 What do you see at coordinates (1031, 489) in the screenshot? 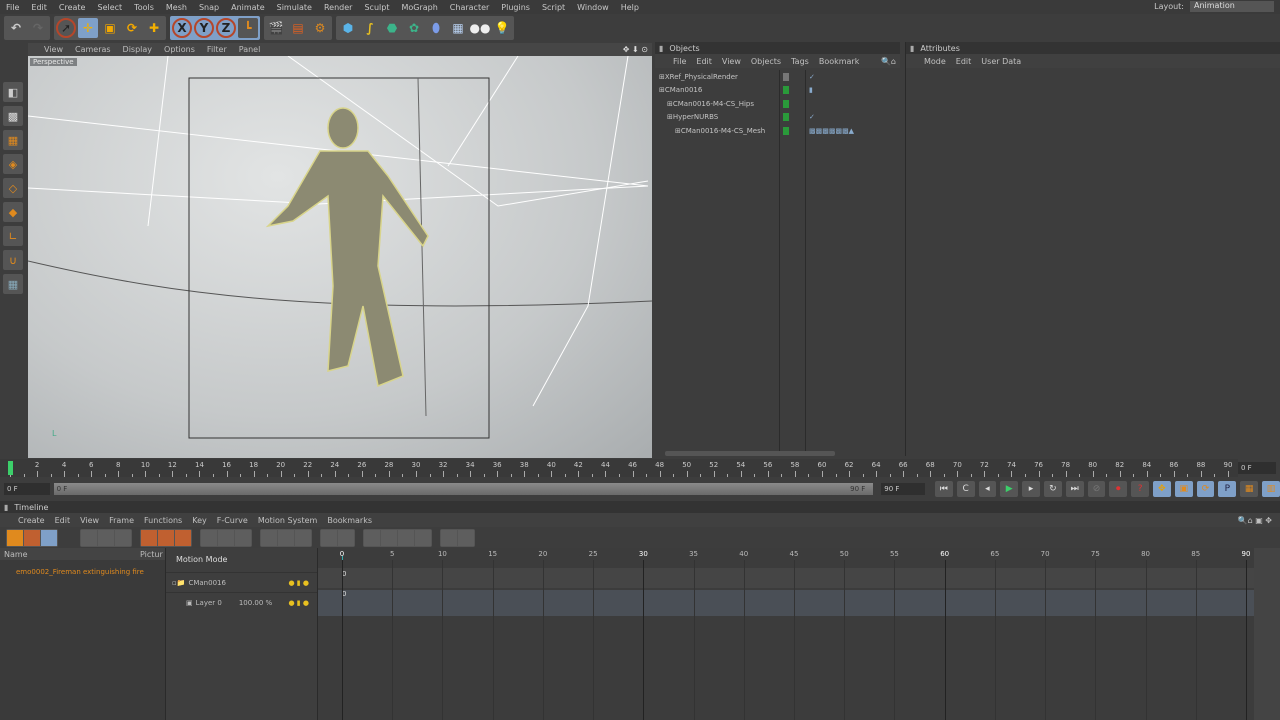
I see `step-forward-button: ▸` at bounding box center [1031, 489].